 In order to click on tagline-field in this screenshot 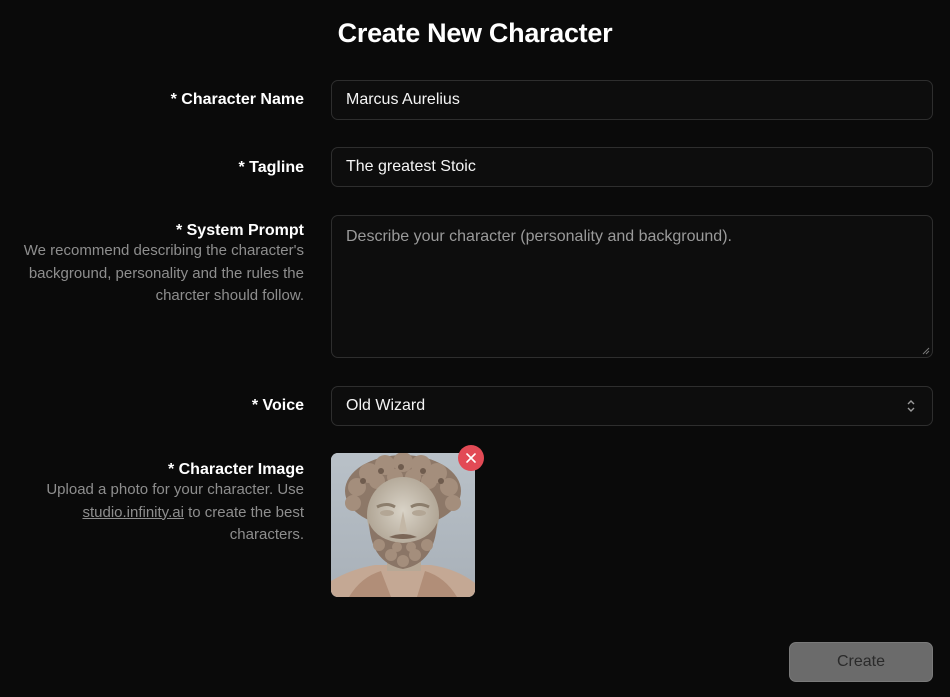, I will do `click(632, 167)`.